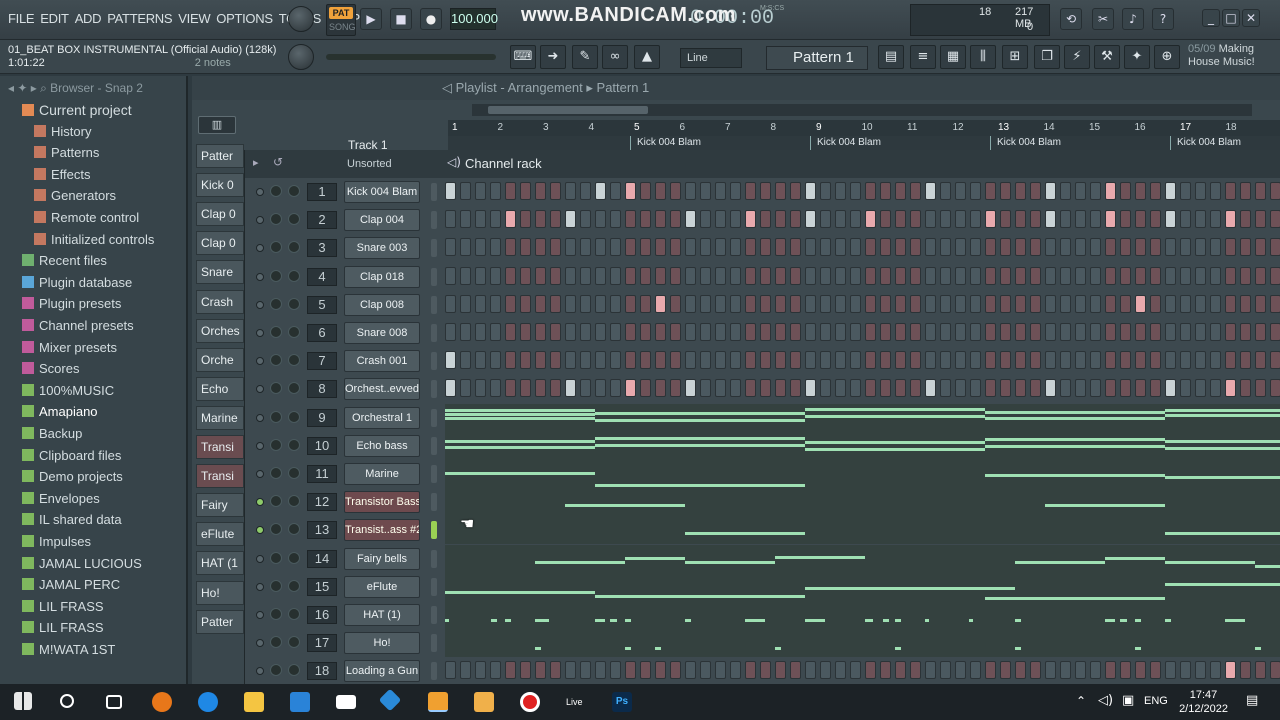  What do you see at coordinates (523, 57) in the screenshot?
I see `typing-keyboard-icon: ⌨` at bounding box center [523, 57].